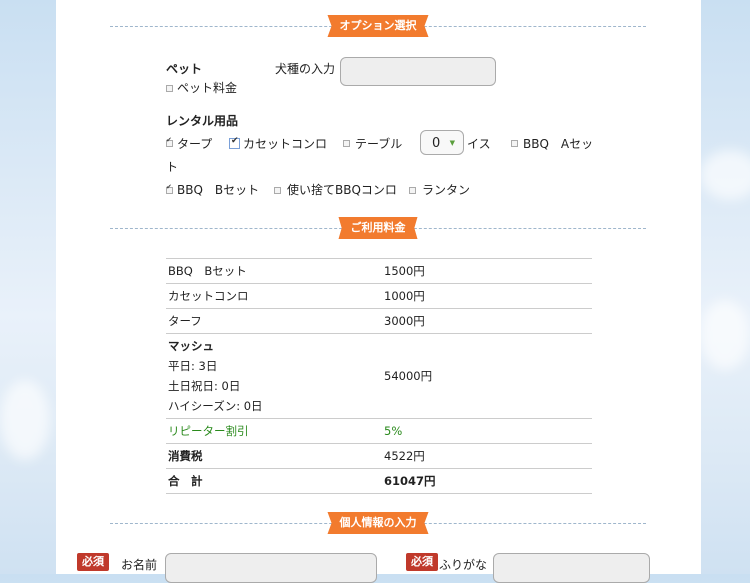  I want to click on site-high-season: ハイシーズン: 0日, so click(215, 406).